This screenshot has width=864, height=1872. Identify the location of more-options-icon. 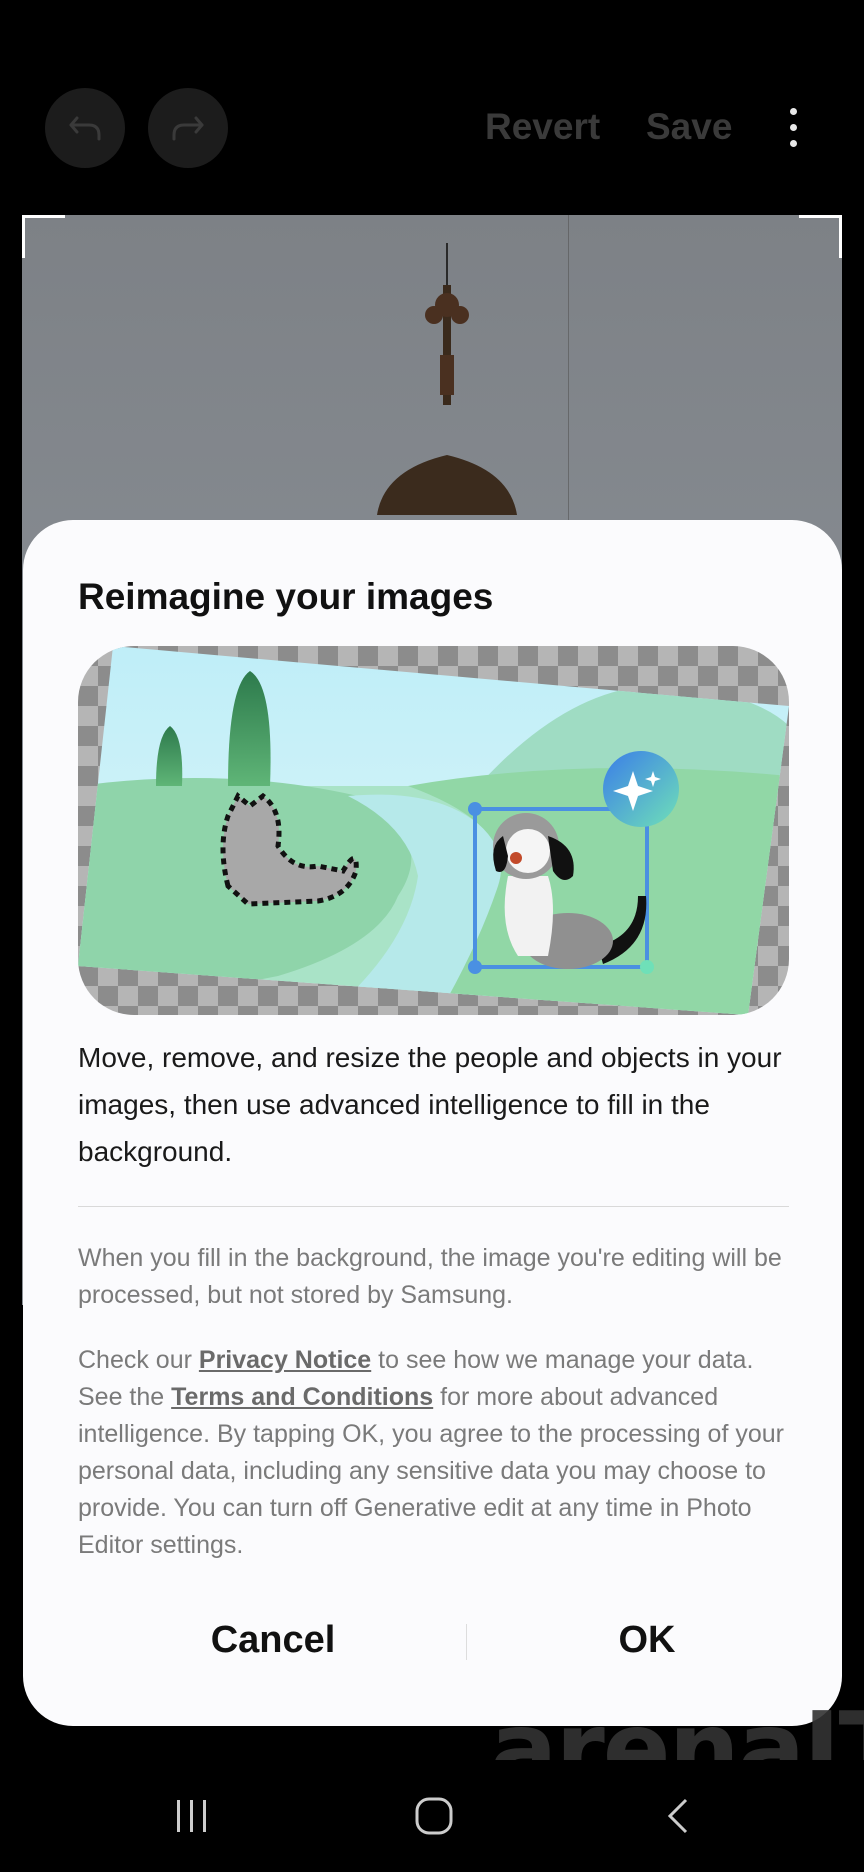
(793, 127).